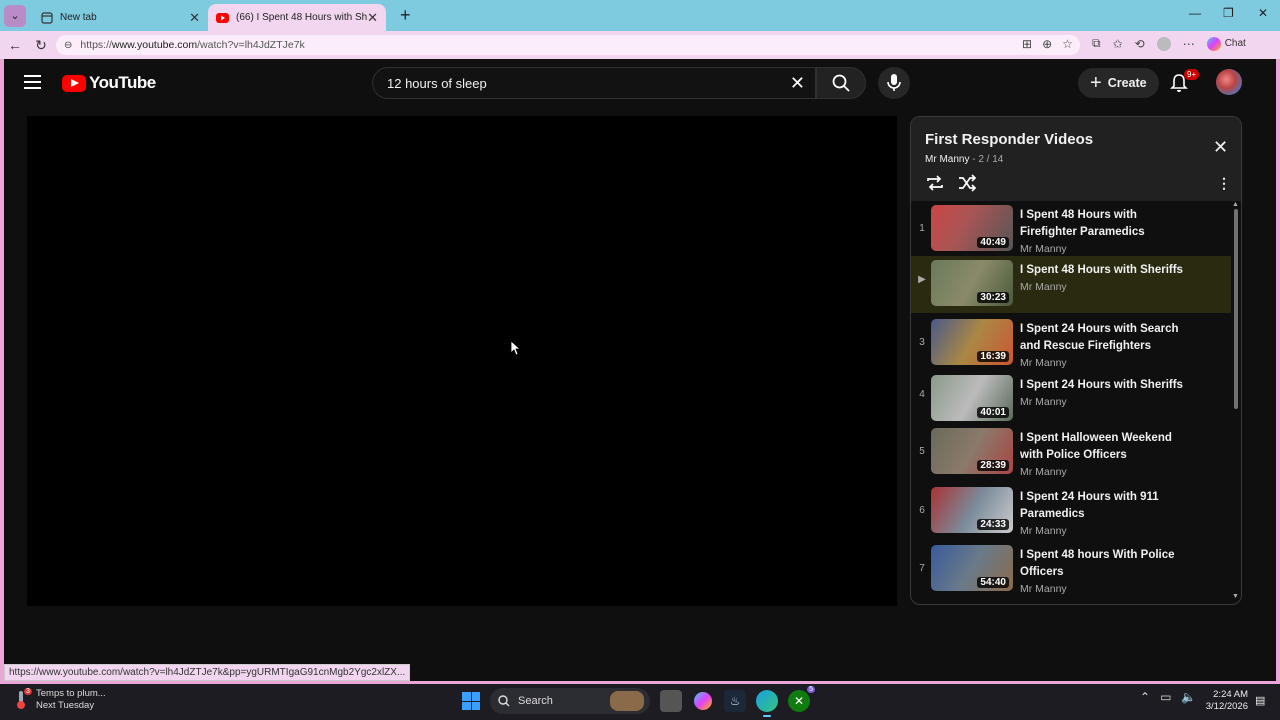 This screenshot has height=720, width=1280. What do you see at coordinates (1278, 371) in the screenshot?
I see `window-frame-right` at bounding box center [1278, 371].